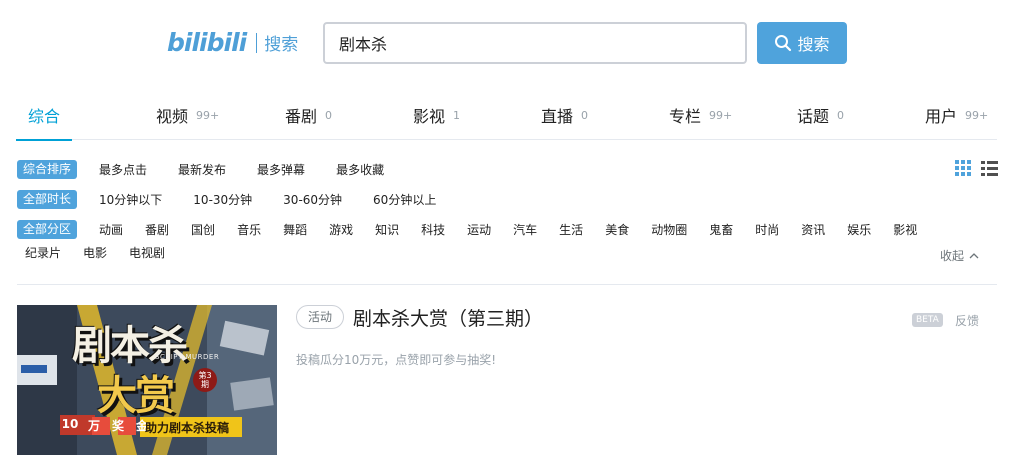  Describe the element at coordinates (47, 199) in the screenshot. I see `duration-selected: 全部时长` at that location.